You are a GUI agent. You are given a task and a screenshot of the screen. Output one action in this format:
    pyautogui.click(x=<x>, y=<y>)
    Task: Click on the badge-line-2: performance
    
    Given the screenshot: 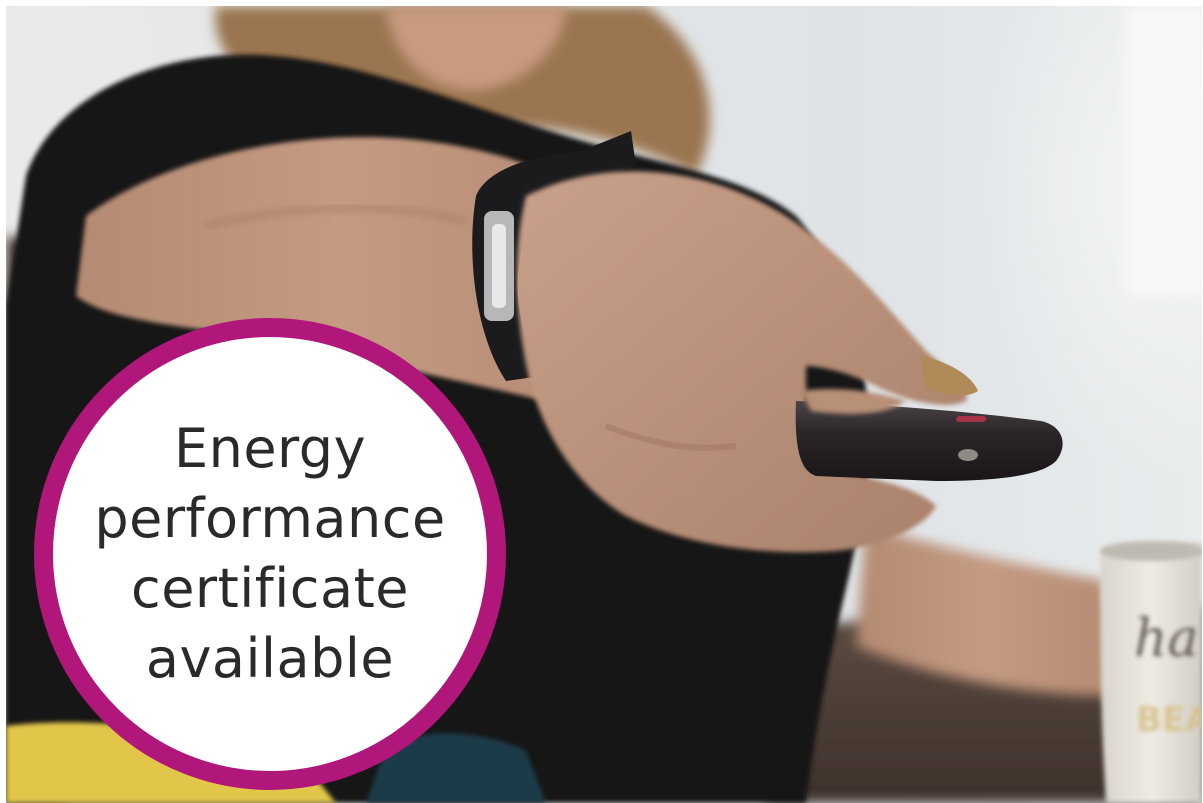 What is the action you would take?
    pyautogui.click(x=270, y=518)
    